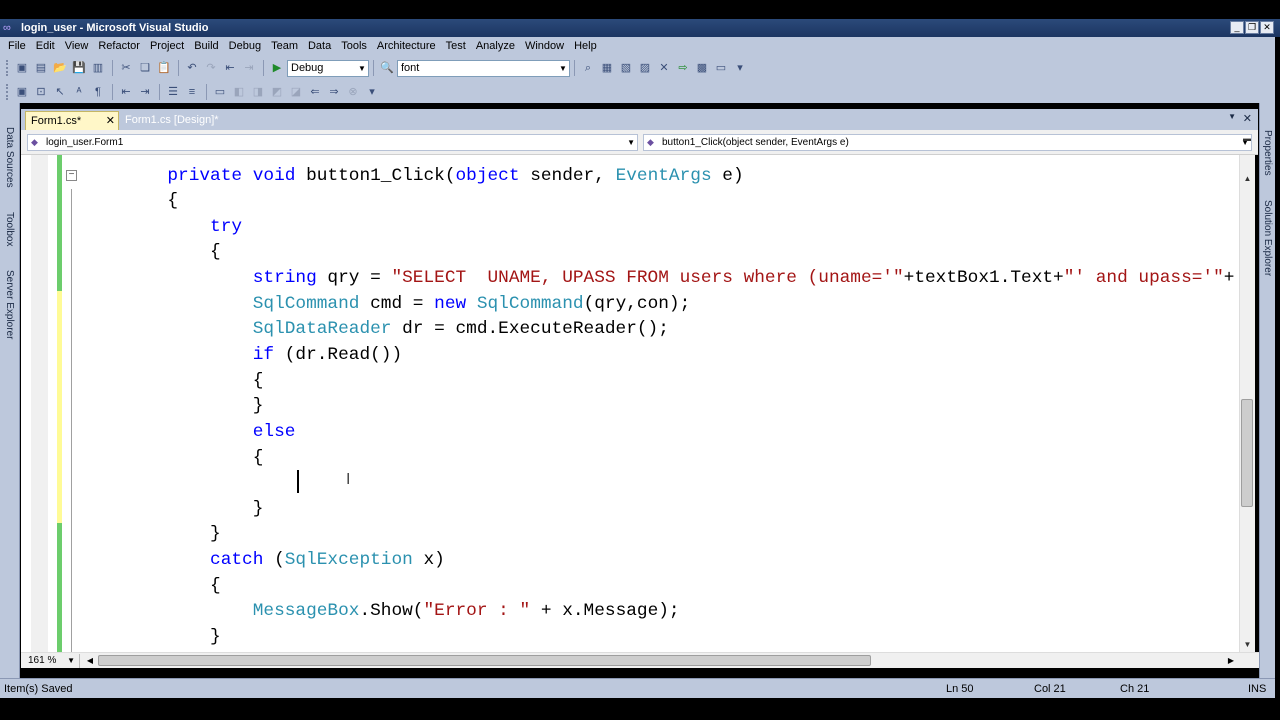 This screenshot has height=720, width=1280. What do you see at coordinates (483, 68) in the screenshot?
I see `find-combo: font ▼` at bounding box center [483, 68].